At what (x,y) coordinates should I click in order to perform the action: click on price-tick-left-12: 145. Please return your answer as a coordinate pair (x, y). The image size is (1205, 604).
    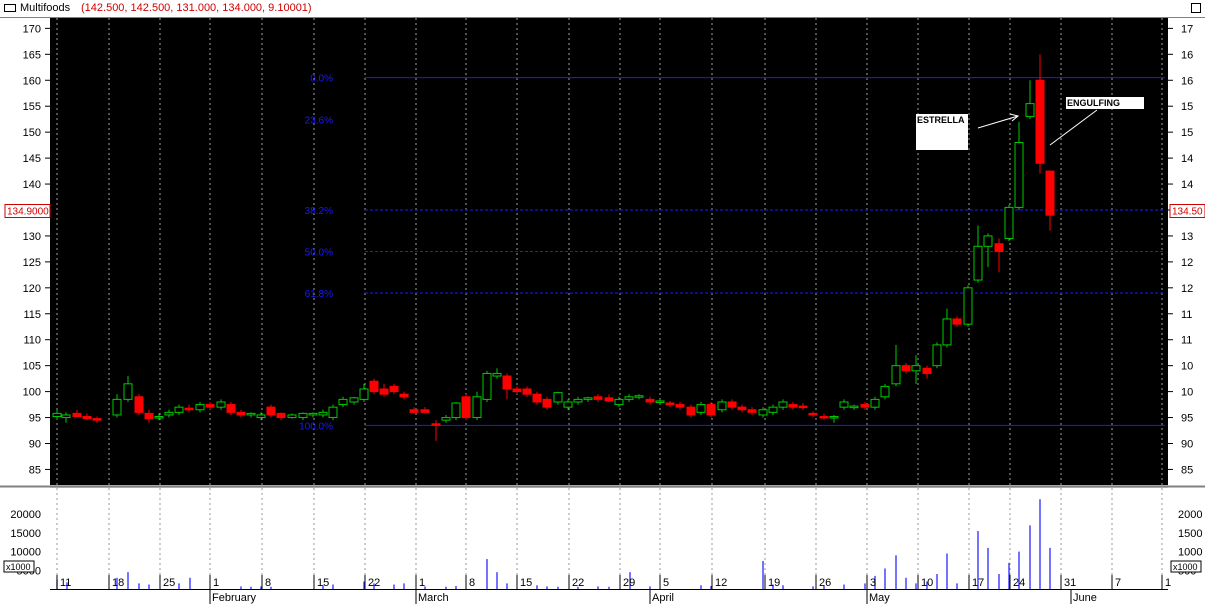
    Looking at the image, I should click on (32, 159).